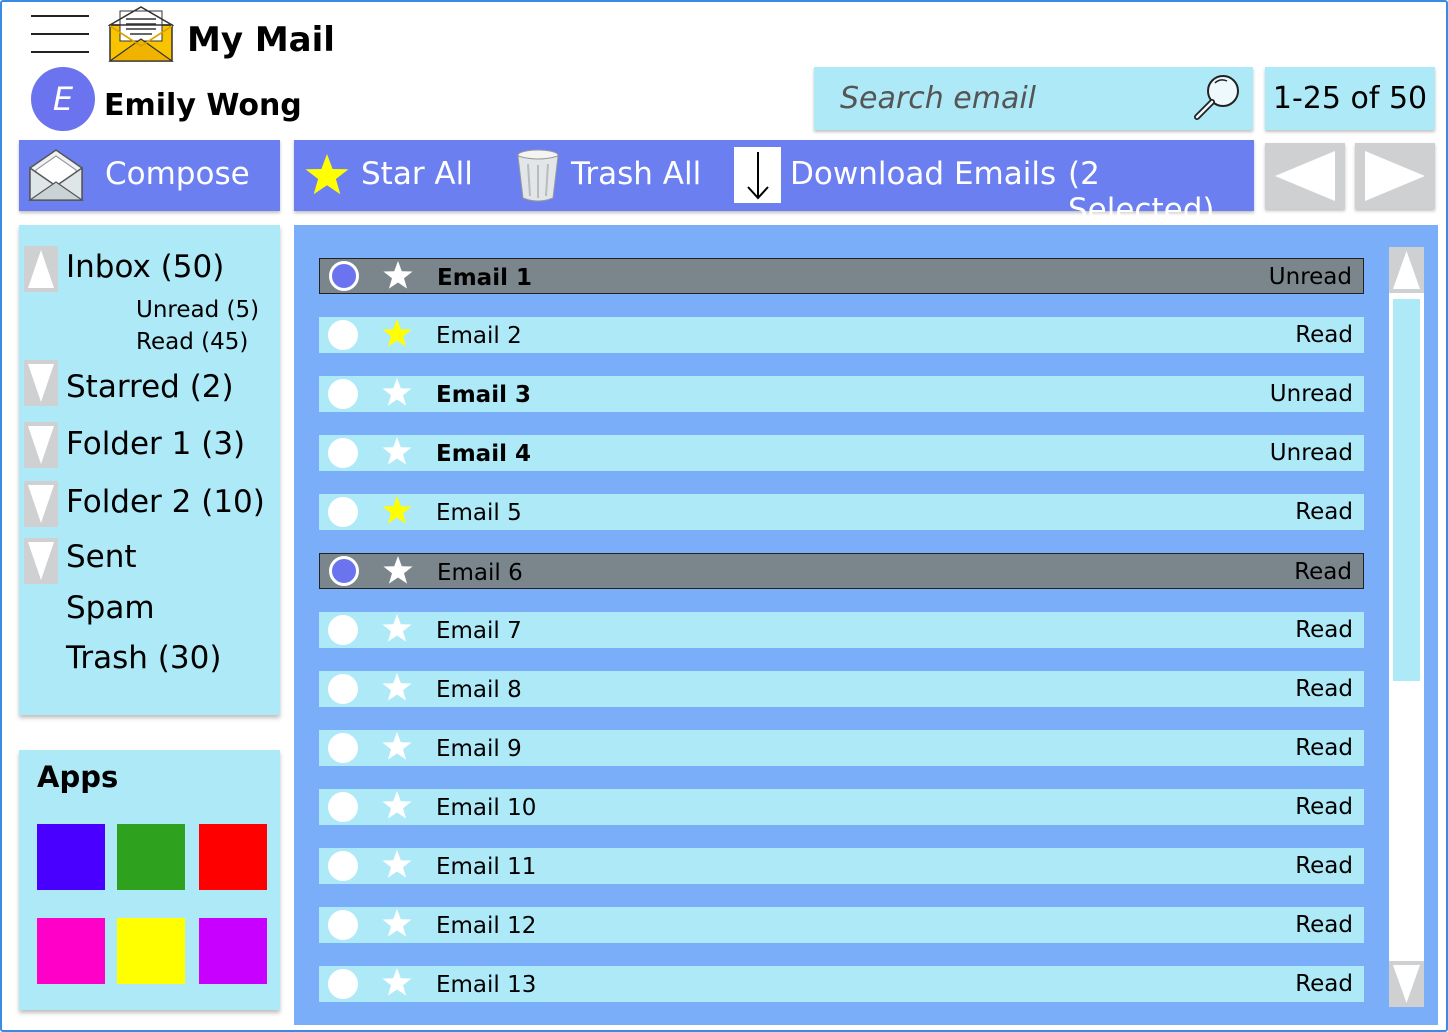 The height and width of the screenshot is (1032, 1448). I want to click on trash-icon, so click(538, 175).